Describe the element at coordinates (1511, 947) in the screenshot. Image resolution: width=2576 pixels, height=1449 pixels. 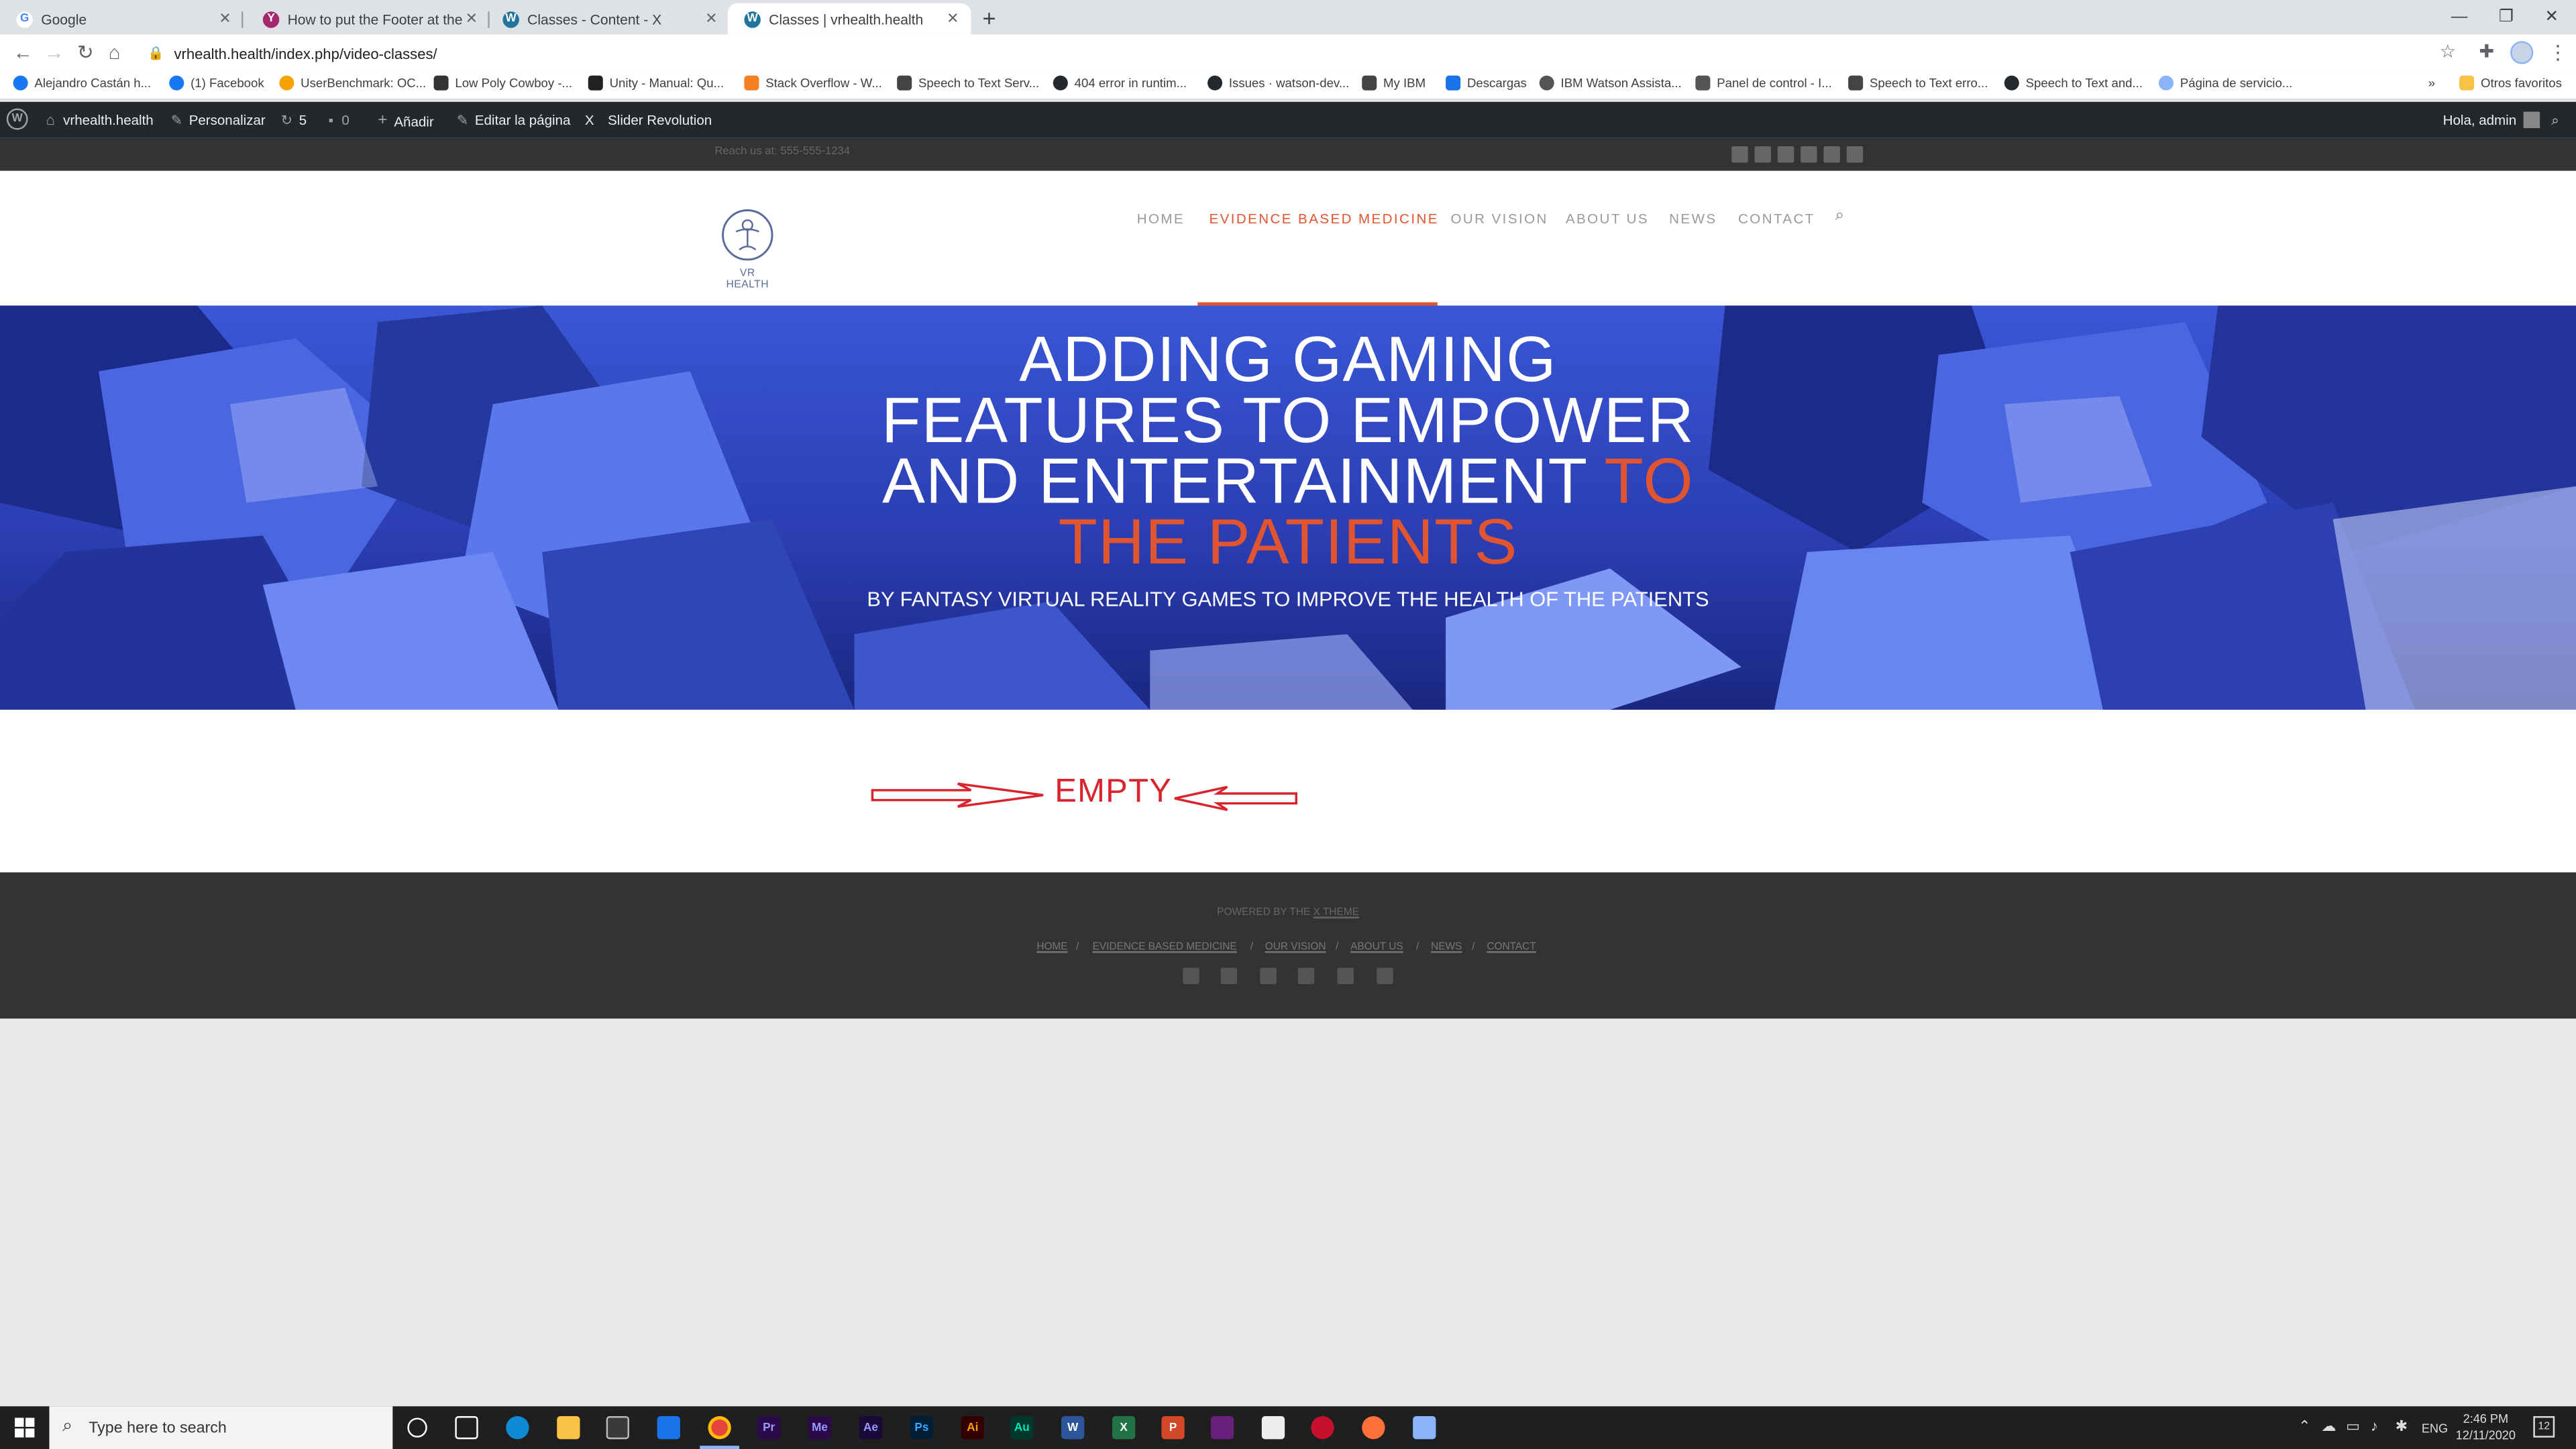
I see `footer-link-contact: CONTACT` at that location.